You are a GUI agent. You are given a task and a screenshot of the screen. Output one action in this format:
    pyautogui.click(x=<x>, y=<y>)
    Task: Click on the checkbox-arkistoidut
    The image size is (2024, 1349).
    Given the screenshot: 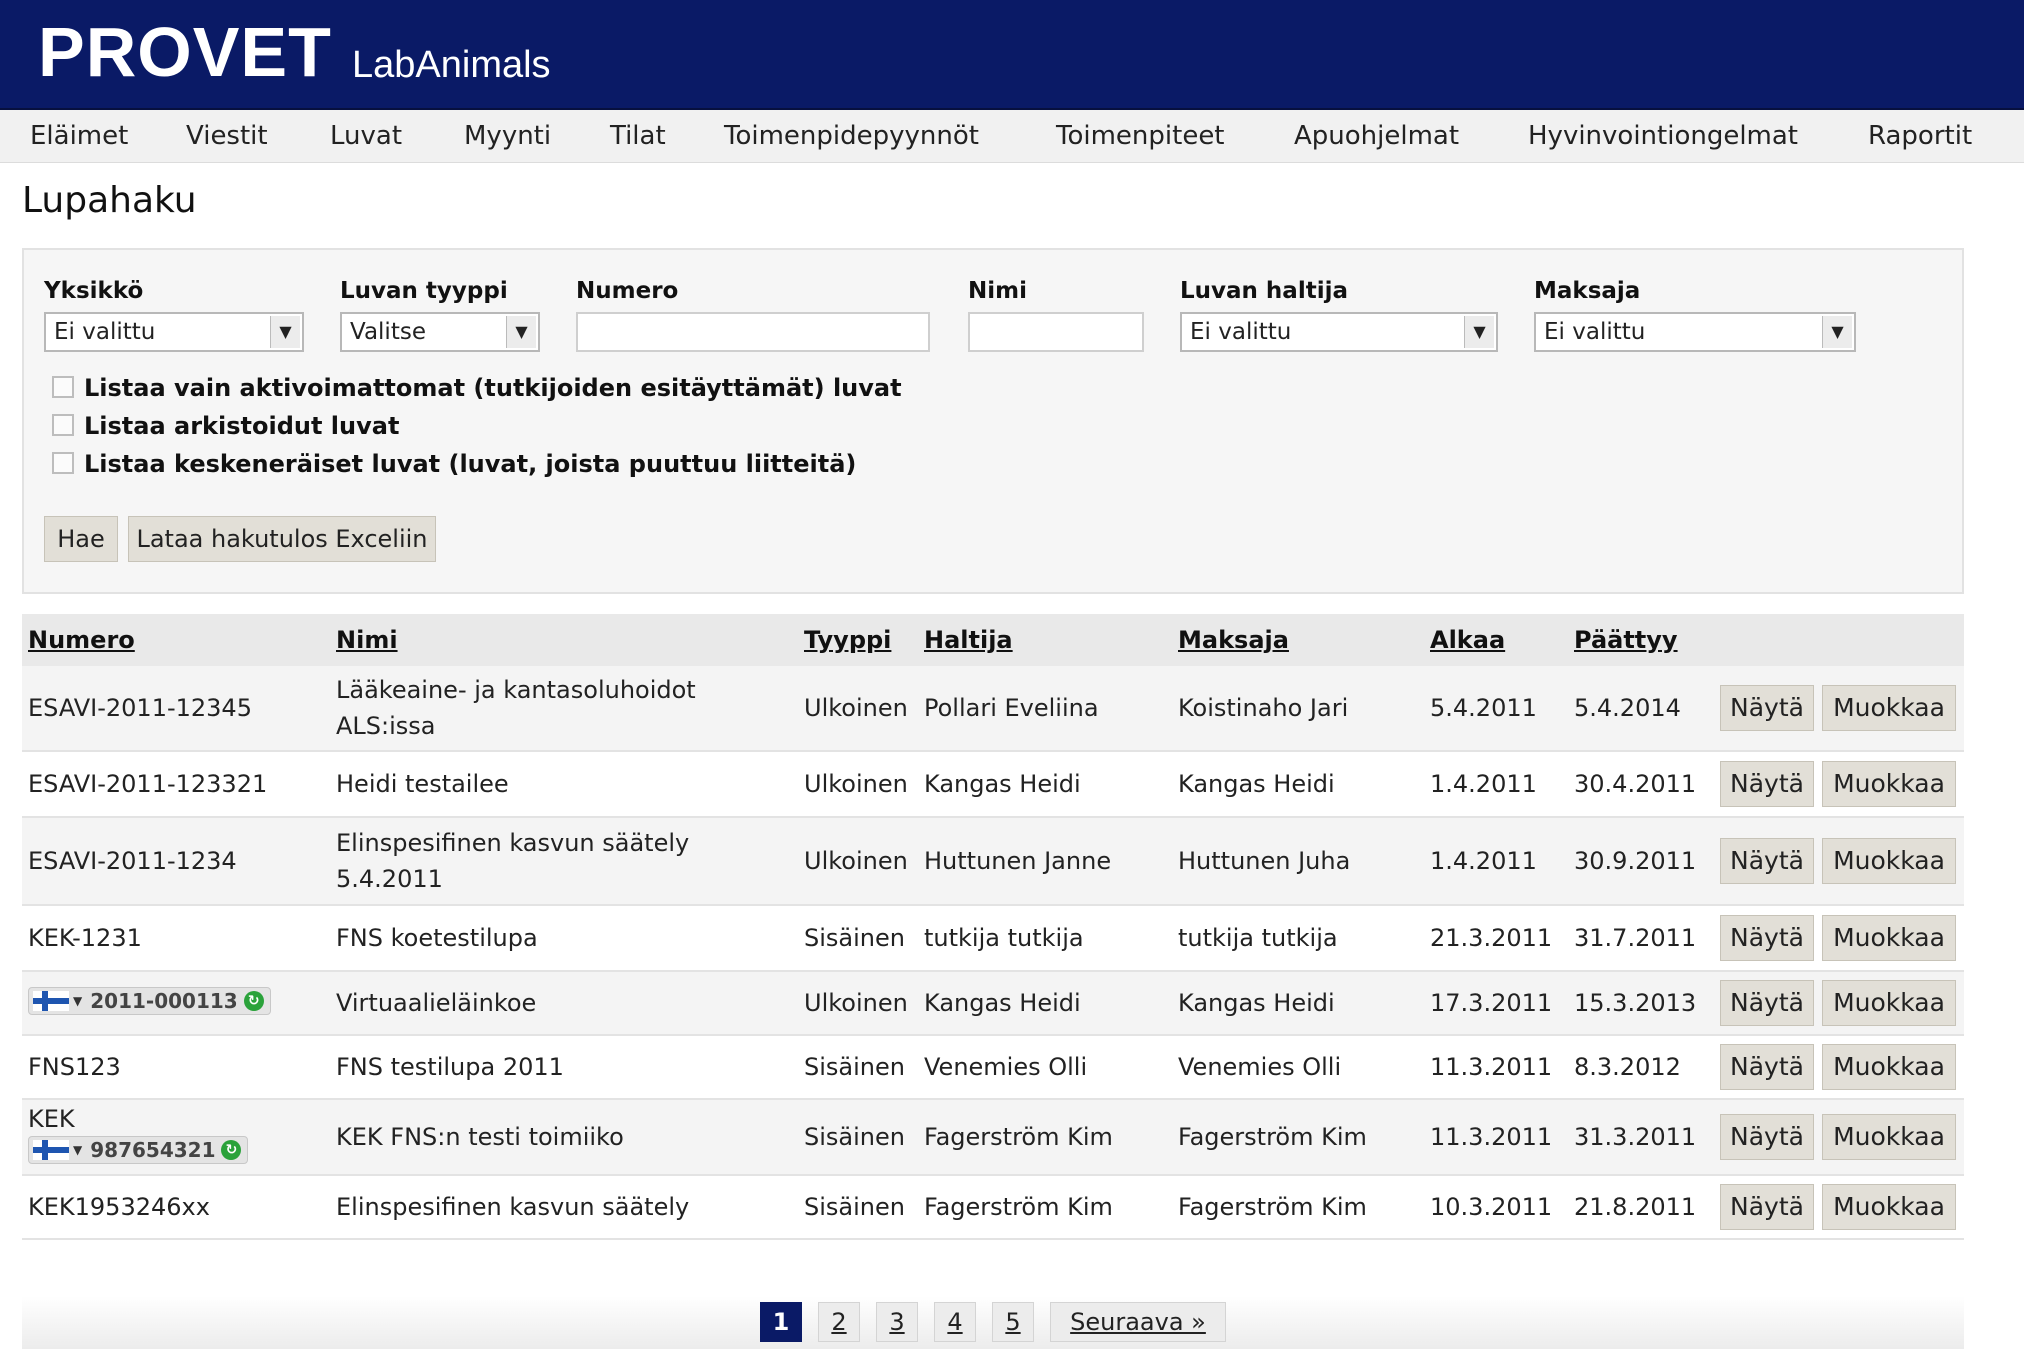 What is the action you would take?
    pyautogui.click(x=63, y=425)
    